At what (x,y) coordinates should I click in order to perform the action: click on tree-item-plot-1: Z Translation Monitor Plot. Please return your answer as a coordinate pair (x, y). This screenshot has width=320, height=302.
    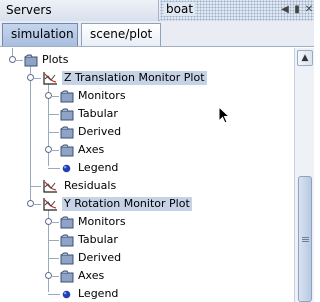
    Looking at the image, I should click on (147, 78).